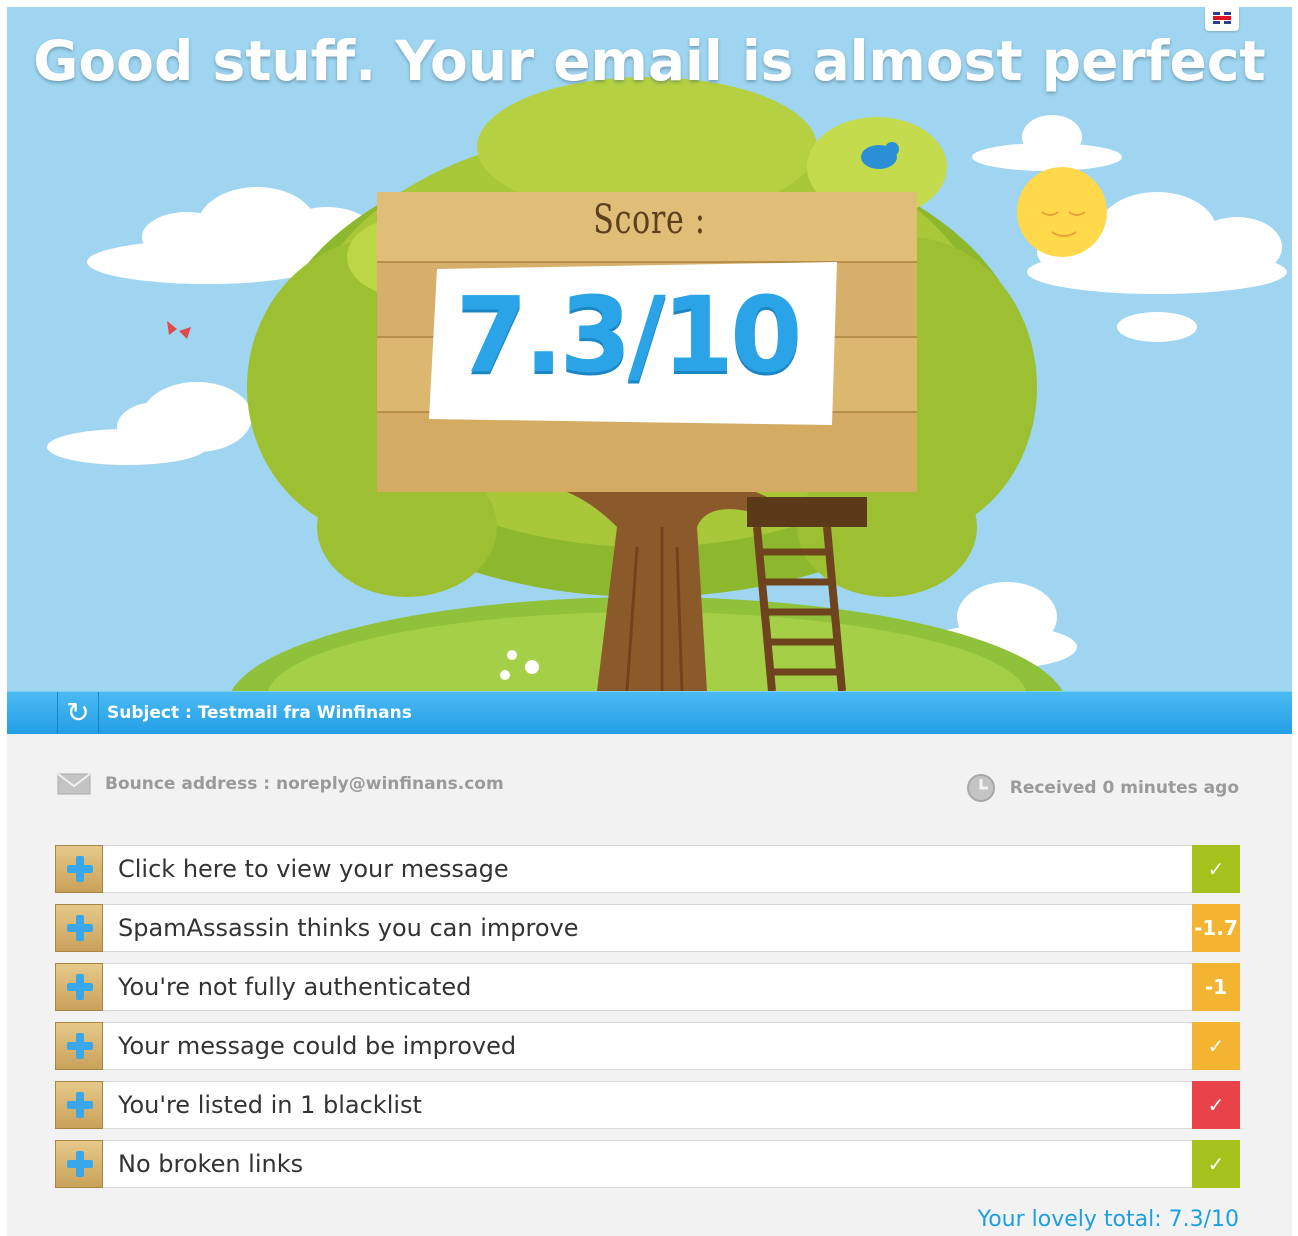  I want to click on check-label: You're listed in 1 blacklist, so click(270, 1105).